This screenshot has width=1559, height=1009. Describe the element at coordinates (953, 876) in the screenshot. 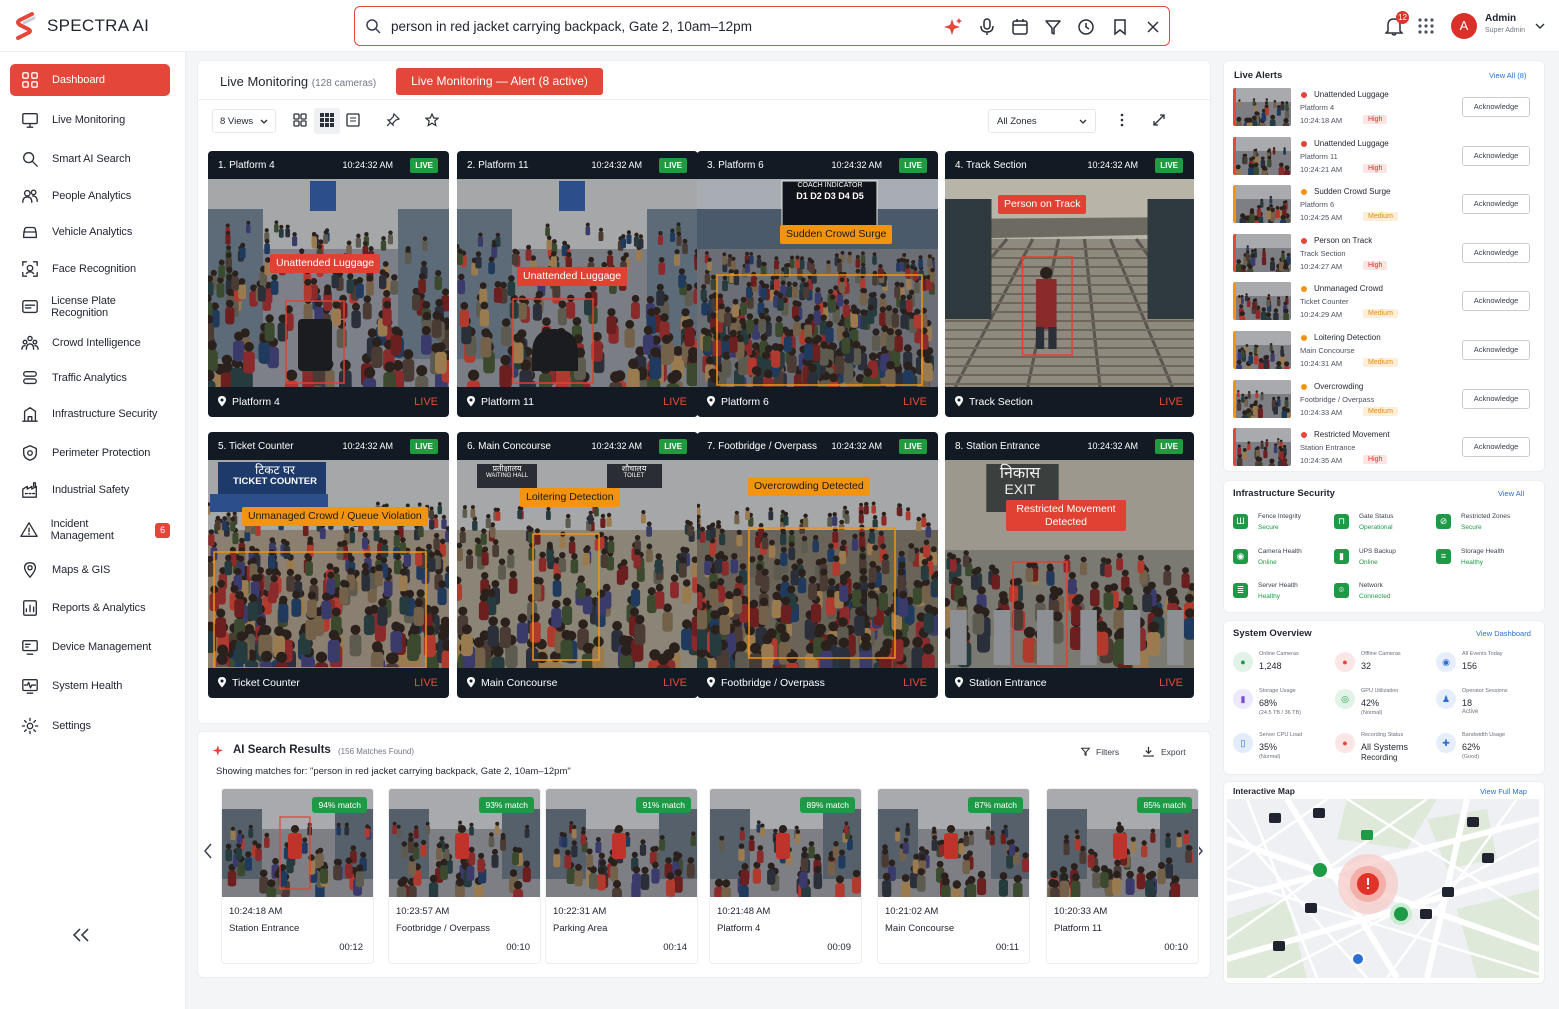

I see `search-result-card: 87% match 10:21:02 AM Main Concourse 00:11` at that location.